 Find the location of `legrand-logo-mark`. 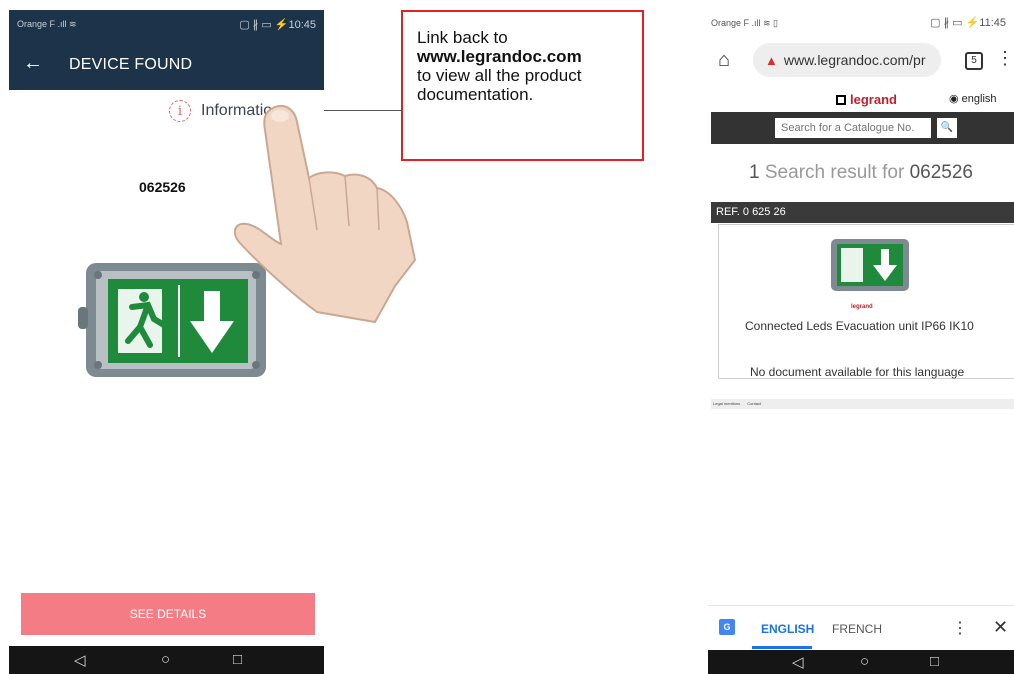

legrand-logo-mark is located at coordinates (841, 100).